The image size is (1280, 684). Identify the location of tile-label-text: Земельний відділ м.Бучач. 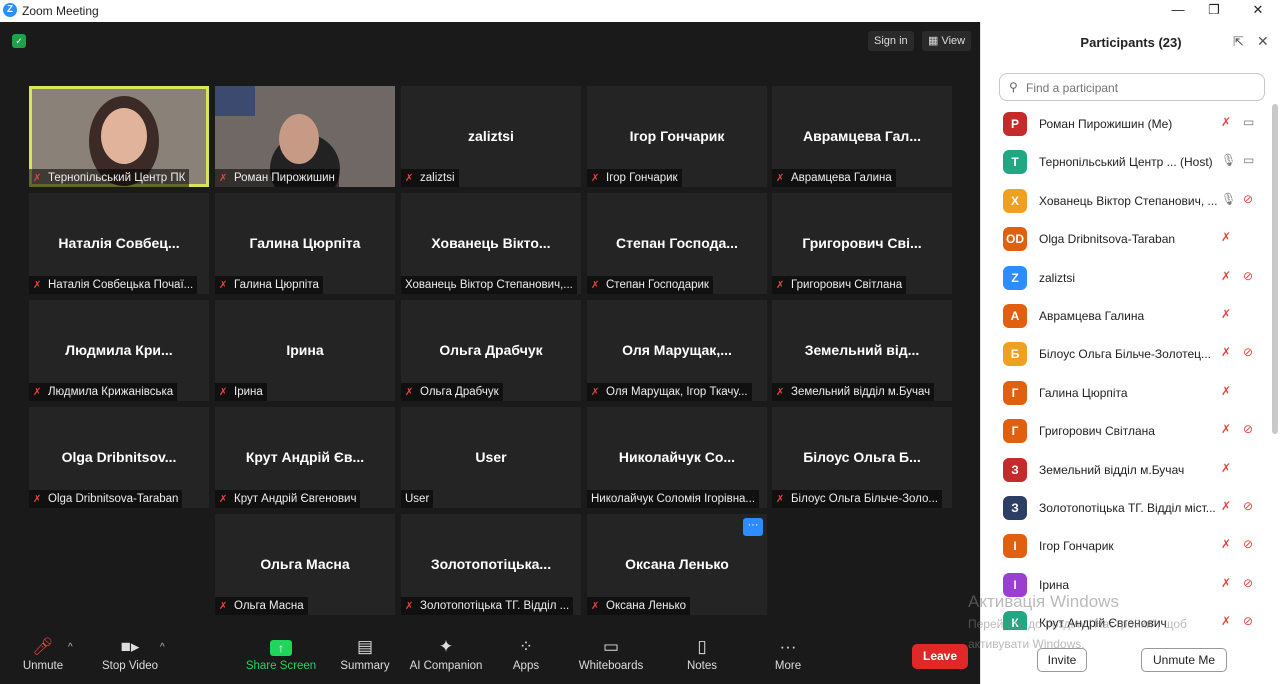
(861, 392).